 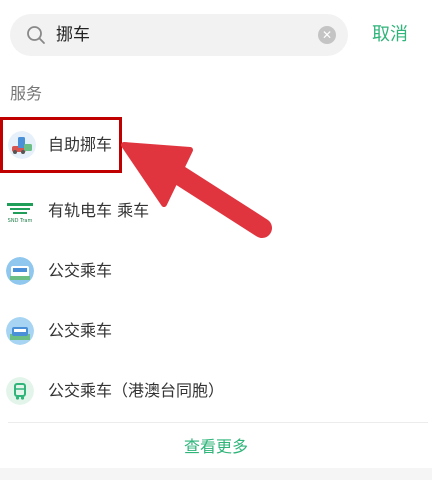 I want to click on bottom-band, so click(x=216, y=474).